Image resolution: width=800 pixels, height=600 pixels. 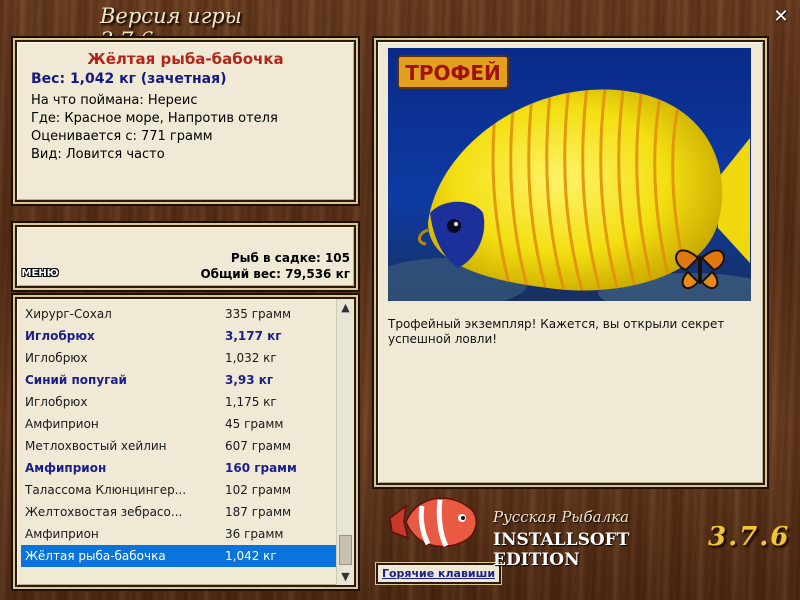 I want to click on catch-row-name: Синий попугай, so click(x=76, y=380).